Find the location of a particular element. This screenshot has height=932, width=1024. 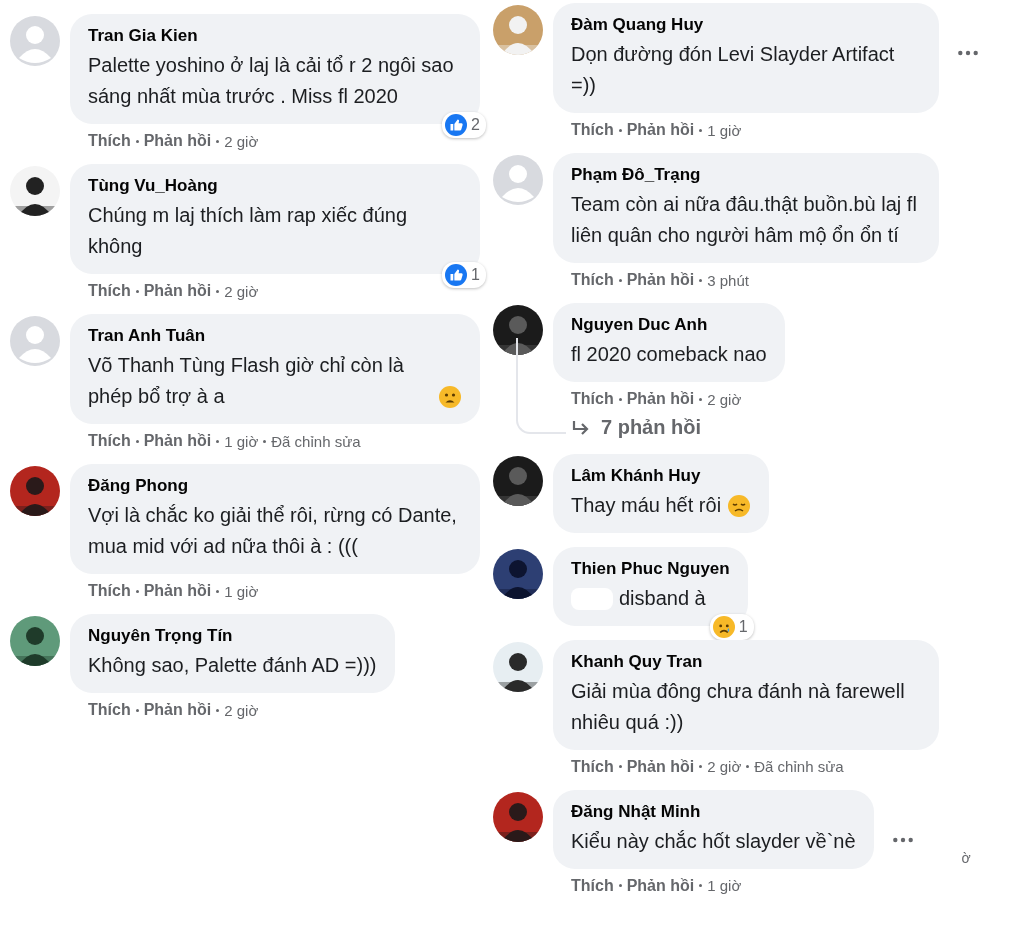

comment-text: fl 2020 comeback nao is located at coordinates (669, 354).